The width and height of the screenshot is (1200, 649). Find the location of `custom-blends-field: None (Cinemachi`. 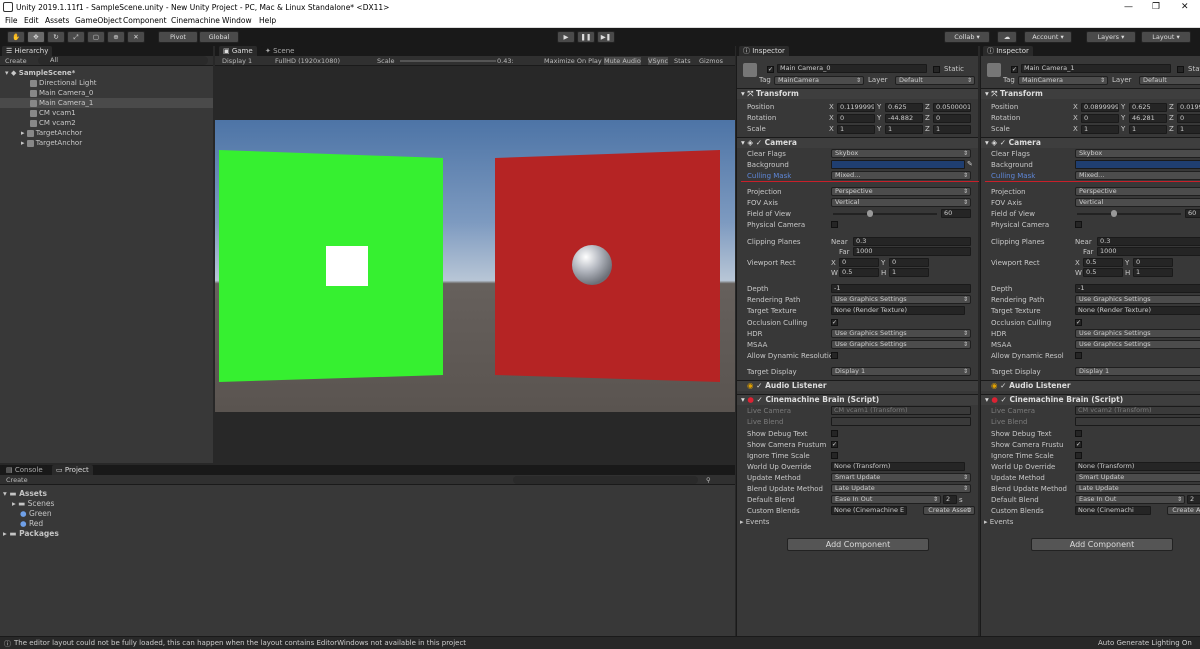

custom-blends-field: None (Cinemachi is located at coordinates (1113, 510).